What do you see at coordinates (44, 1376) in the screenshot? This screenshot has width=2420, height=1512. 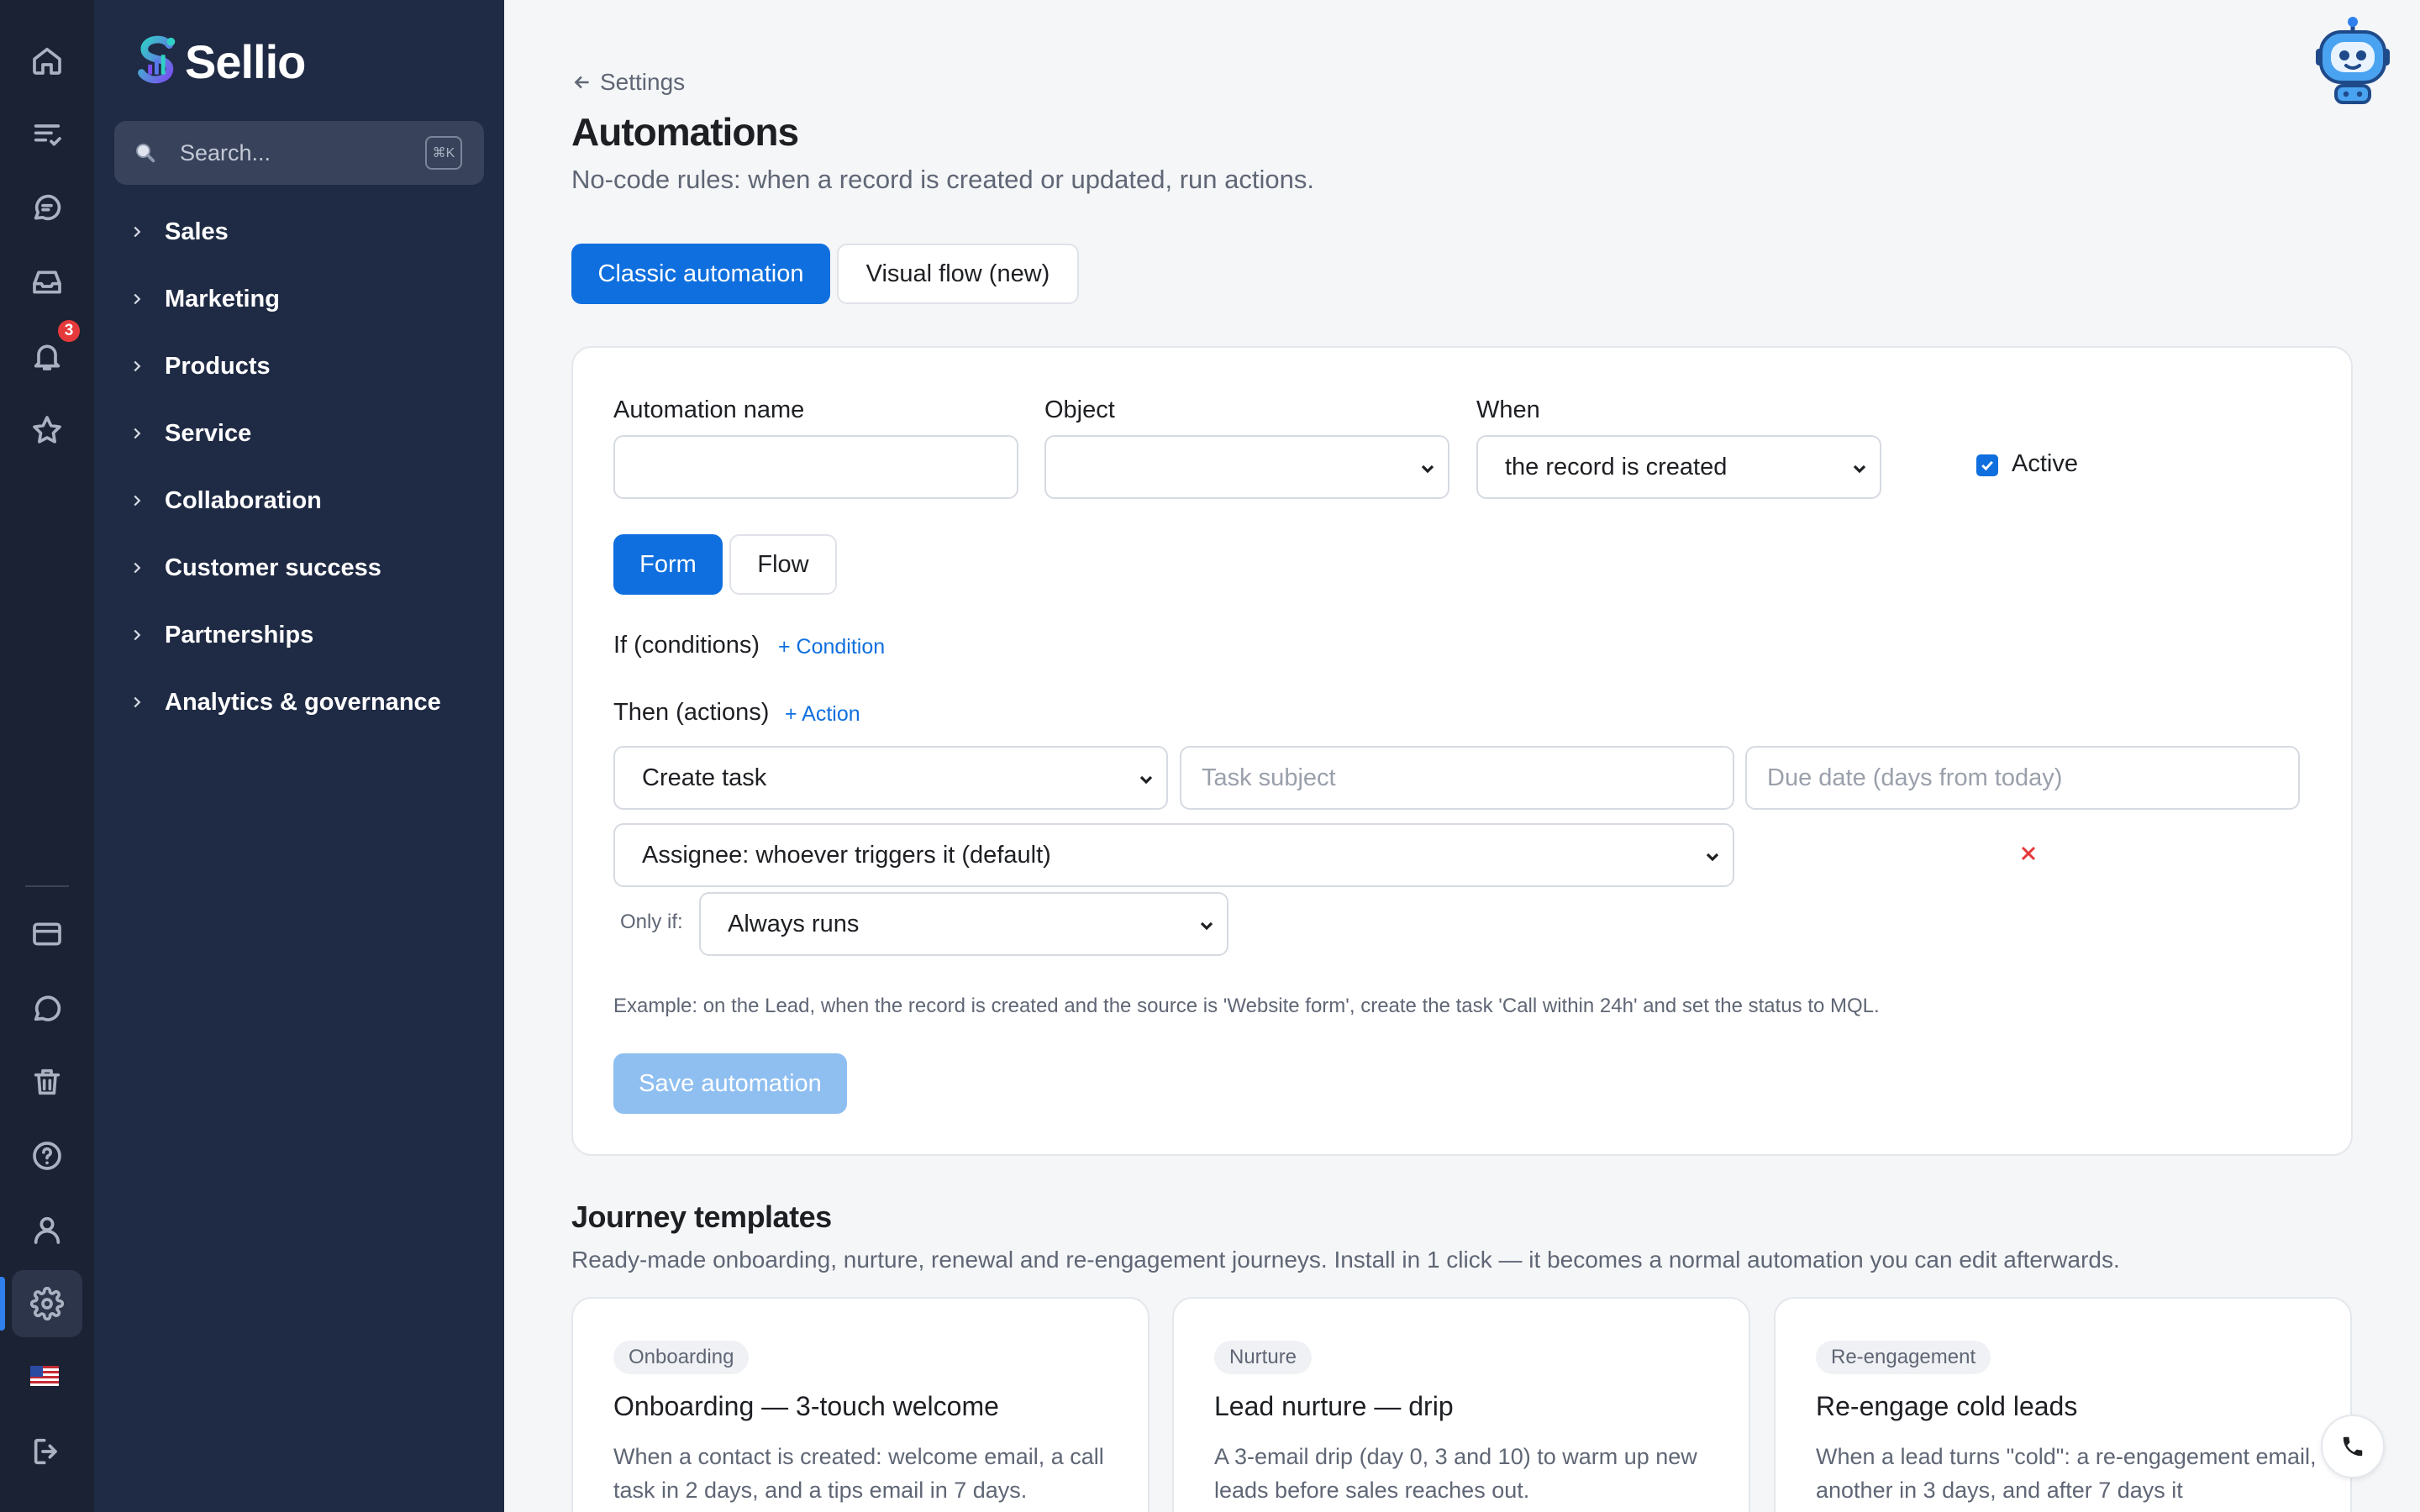 I see `us-flag-icon` at bounding box center [44, 1376].